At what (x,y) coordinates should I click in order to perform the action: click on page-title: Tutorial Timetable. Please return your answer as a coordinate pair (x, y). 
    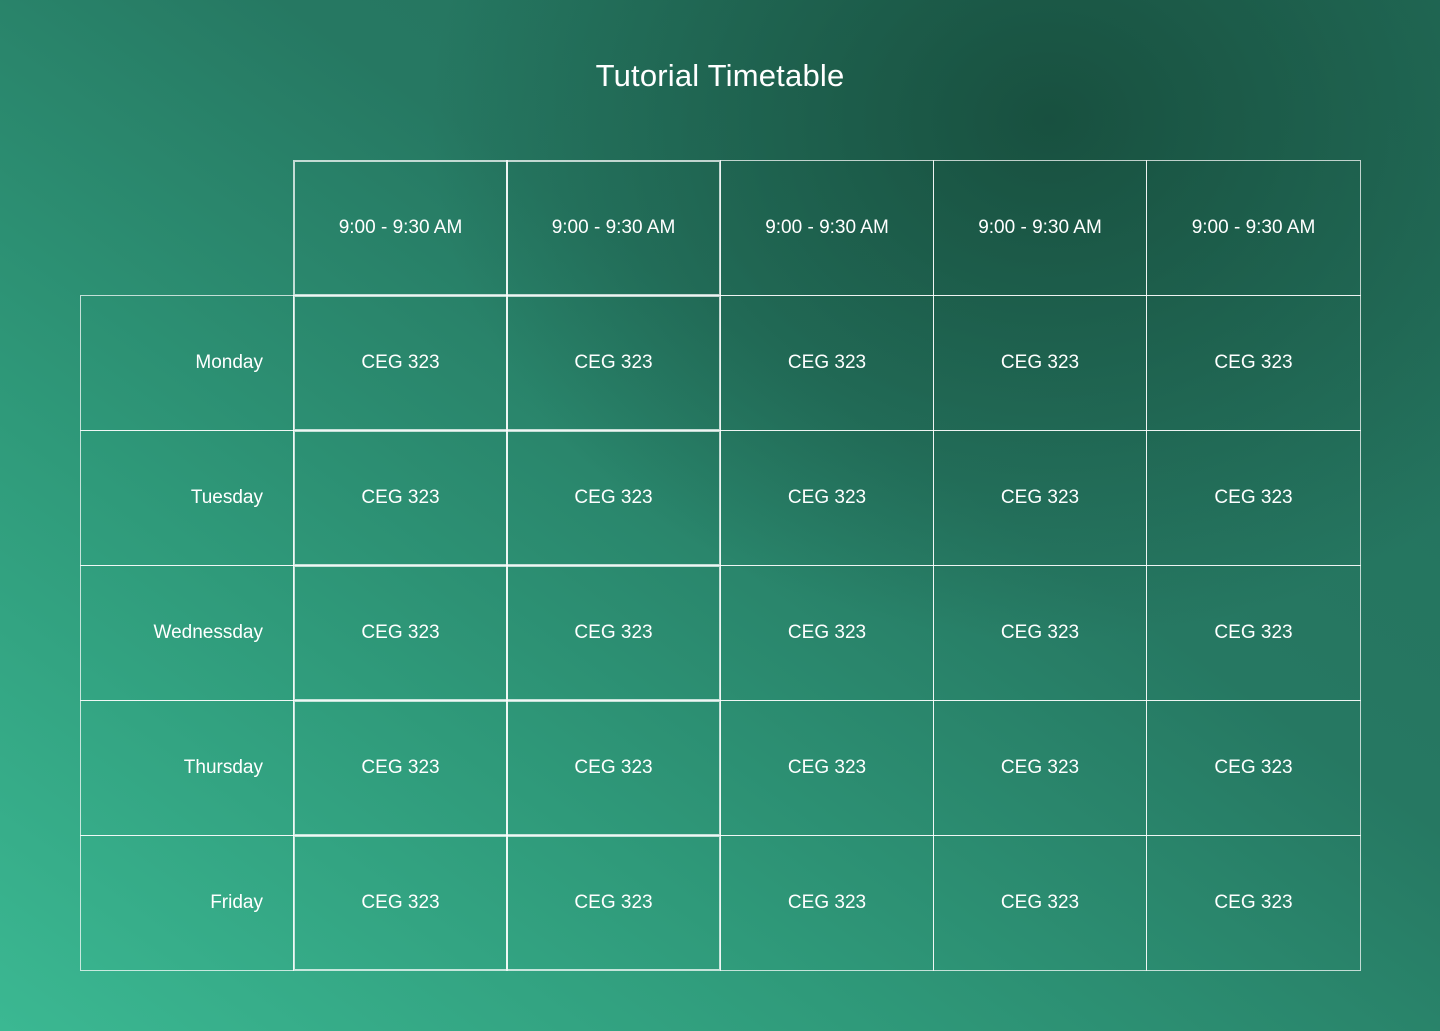
    Looking at the image, I should click on (720, 75).